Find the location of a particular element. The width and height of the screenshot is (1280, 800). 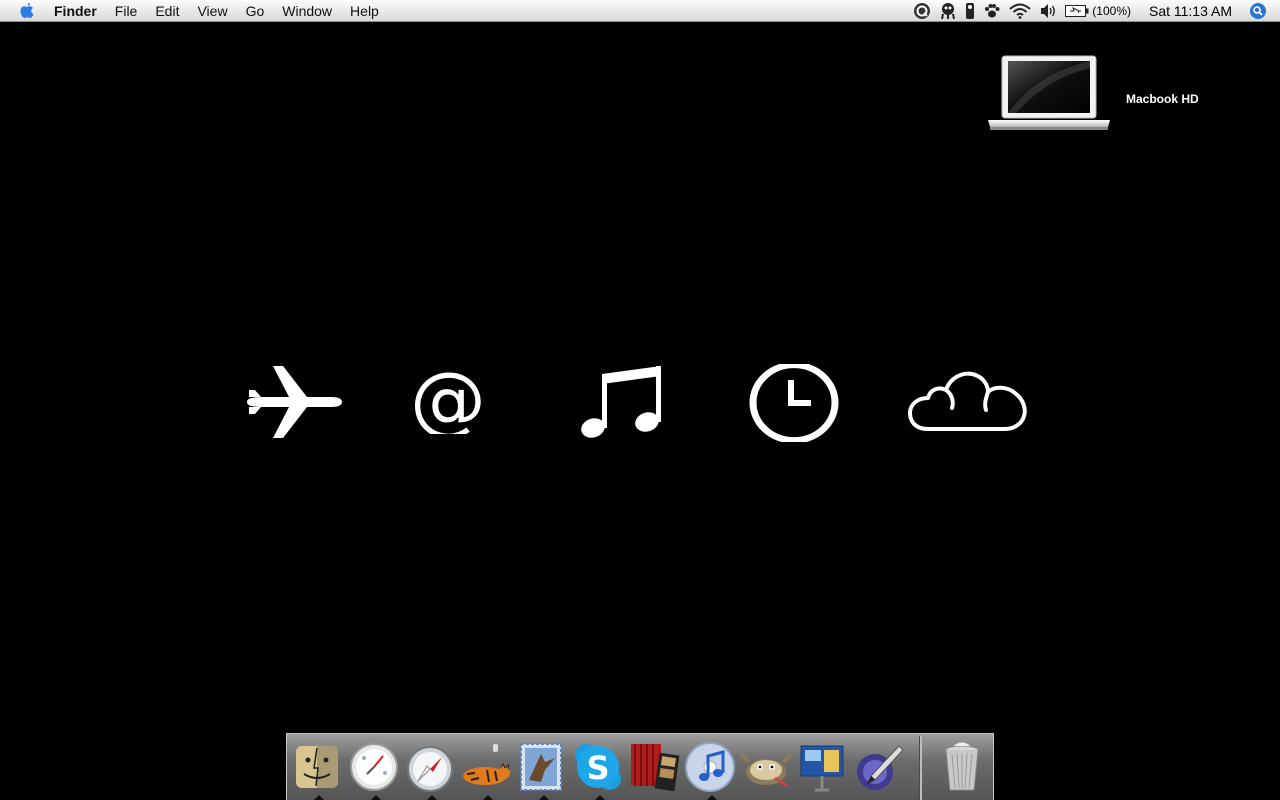

photo-booth-icon is located at coordinates (655, 768).